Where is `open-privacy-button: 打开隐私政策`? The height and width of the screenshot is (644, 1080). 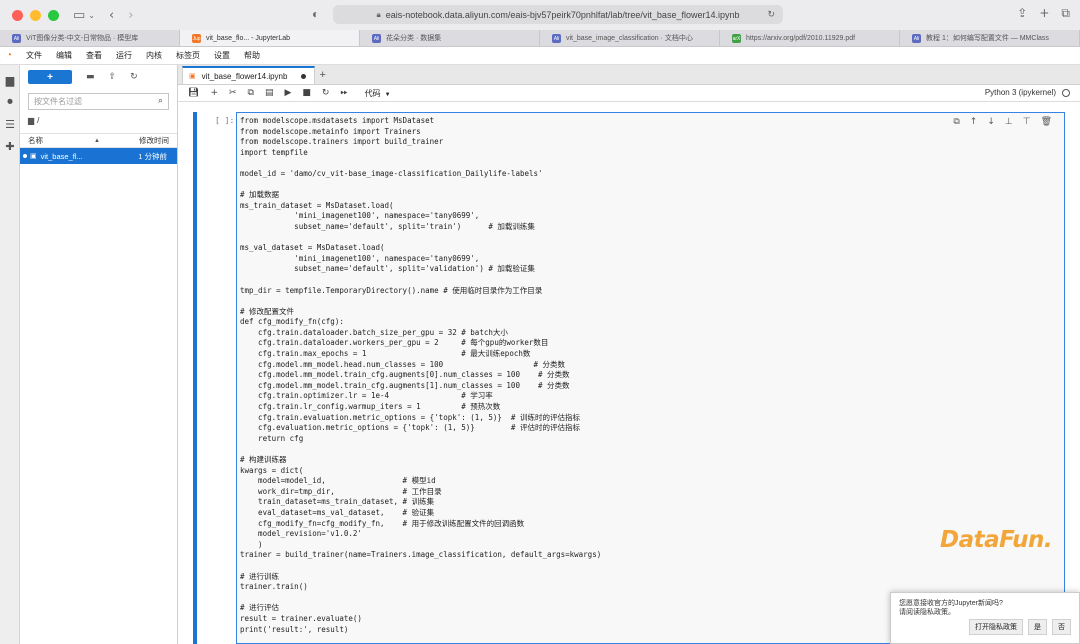 open-privacy-button: 打开隐私政策 is located at coordinates (996, 627).